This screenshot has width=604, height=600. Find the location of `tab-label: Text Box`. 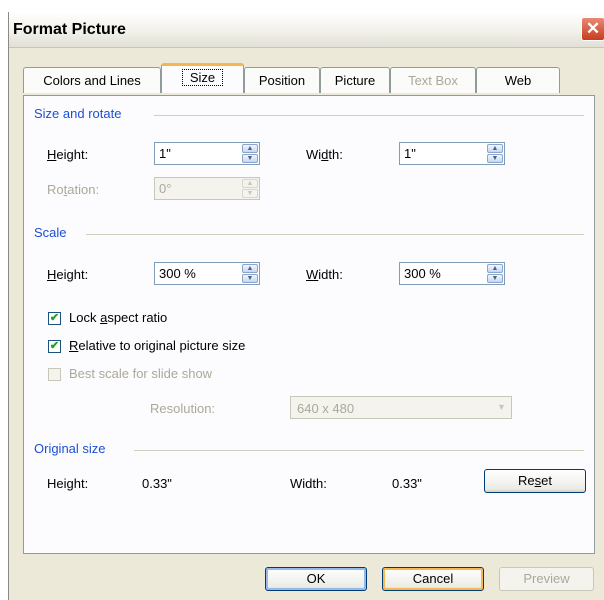

tab-label: Text Box is located at coordinates (433, 80).